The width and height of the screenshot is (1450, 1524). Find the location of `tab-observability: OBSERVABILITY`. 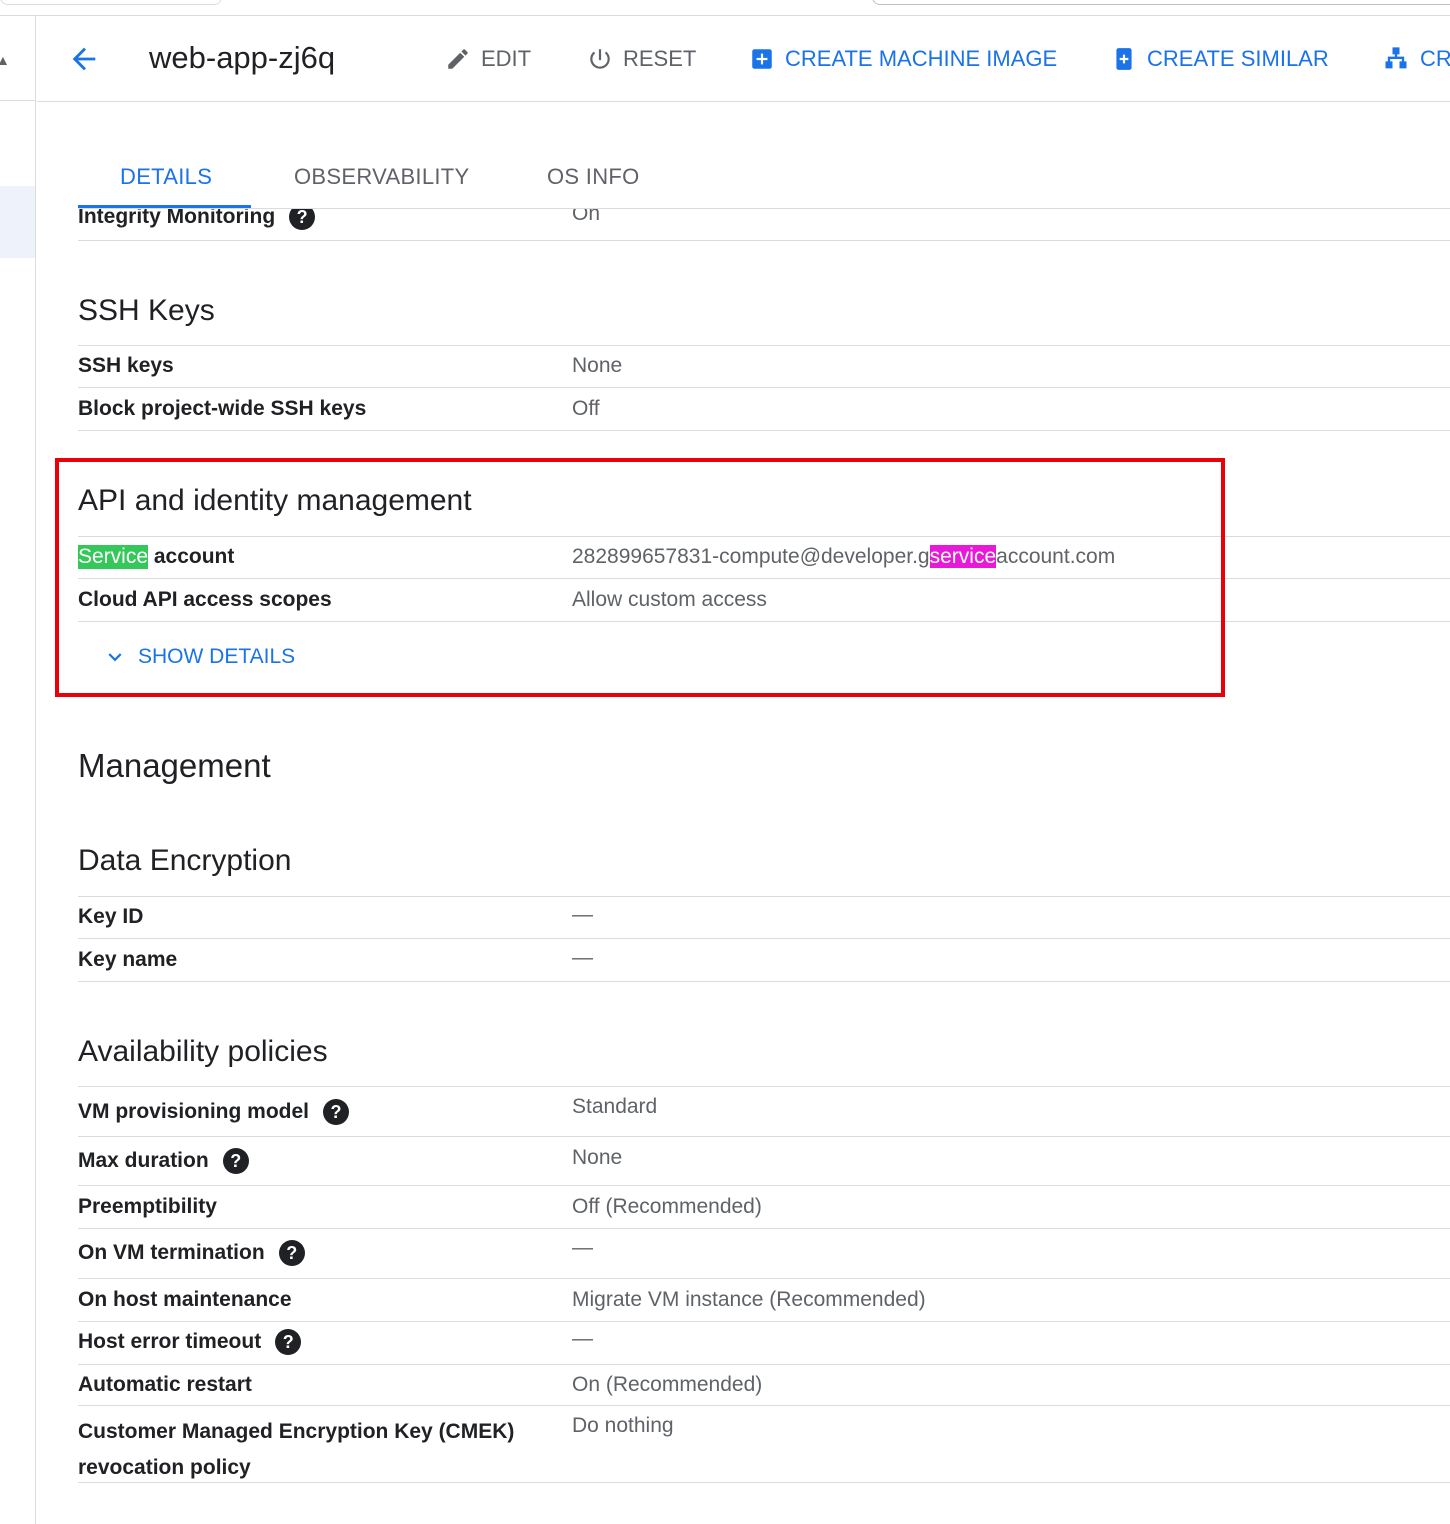

tab-observability: OBSERVABILITY is located at coordinates (382, 177).